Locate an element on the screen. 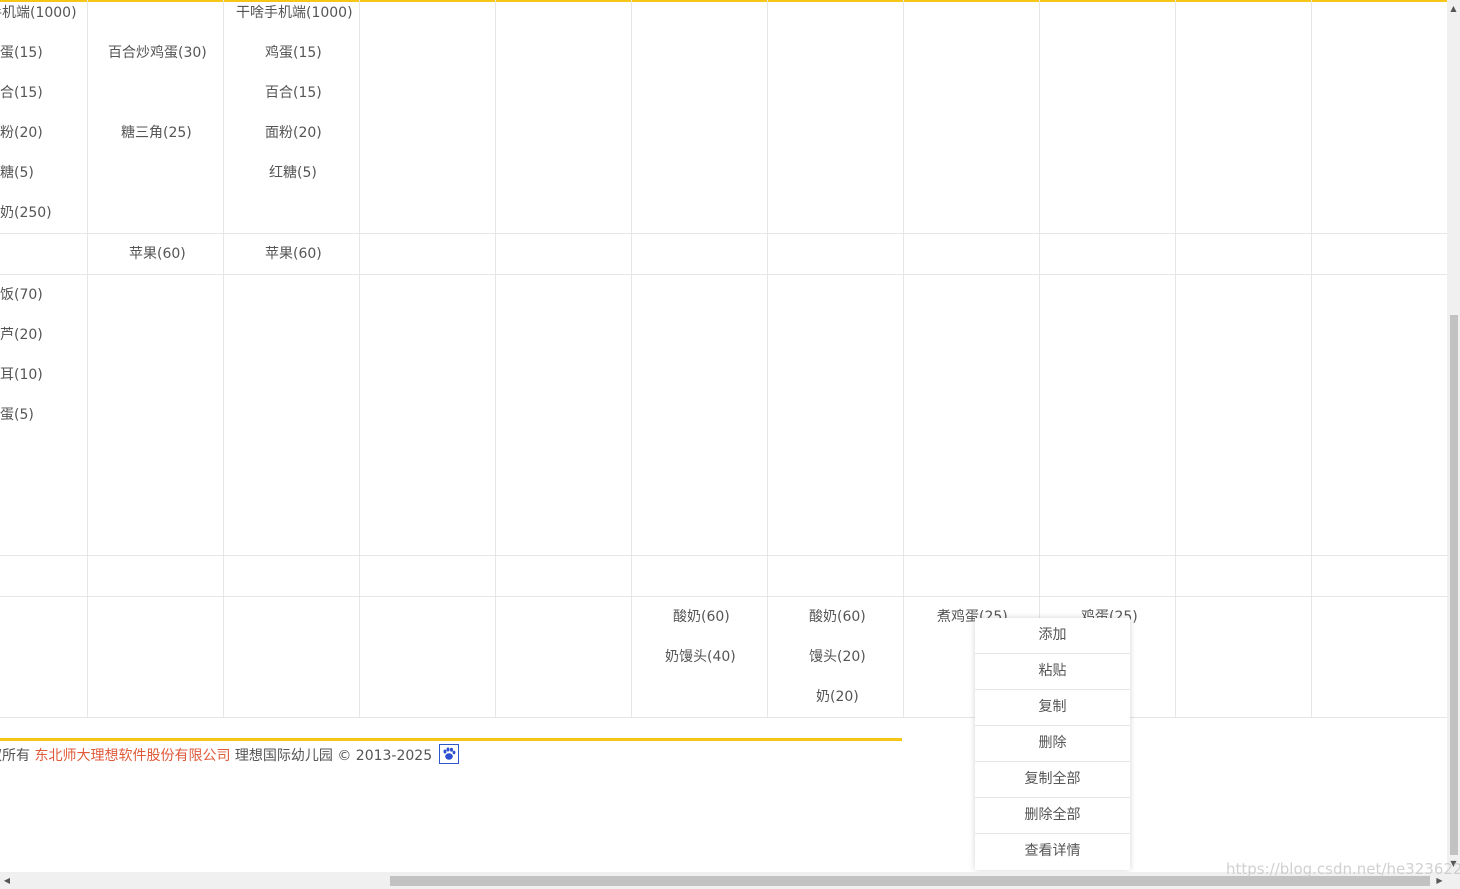  menu-item-paste: 粘贴 is located at coordinates (1052, 672).